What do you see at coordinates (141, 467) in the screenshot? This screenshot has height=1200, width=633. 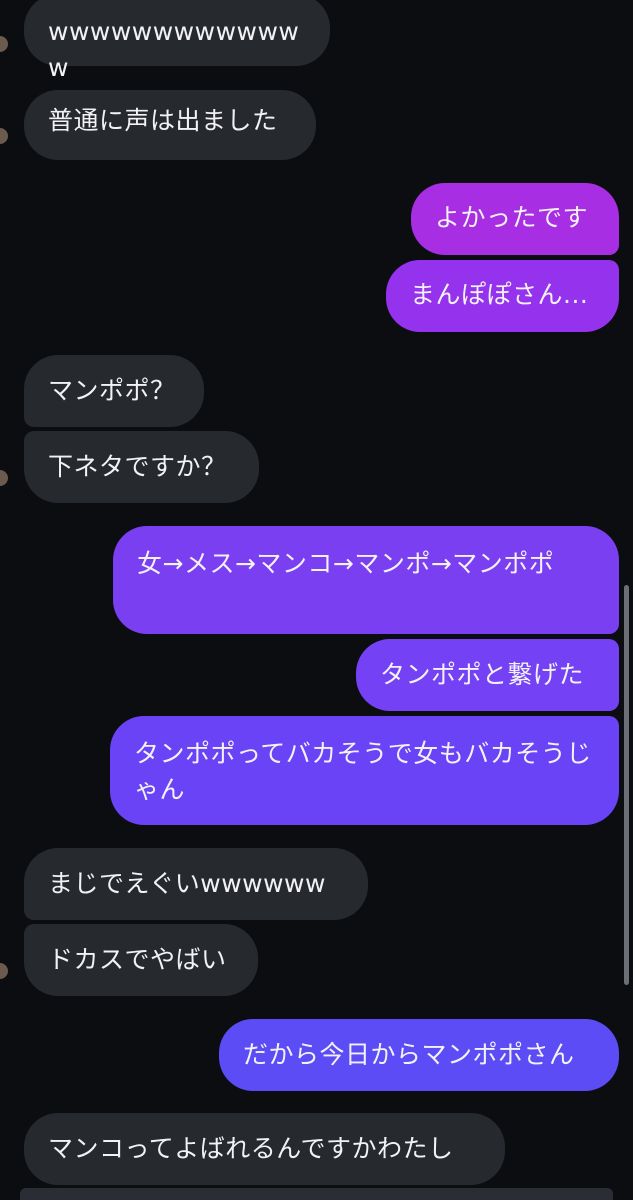 I see `message-bubble-incoming: 下ネタですか？` at bounding box center [141, 467].